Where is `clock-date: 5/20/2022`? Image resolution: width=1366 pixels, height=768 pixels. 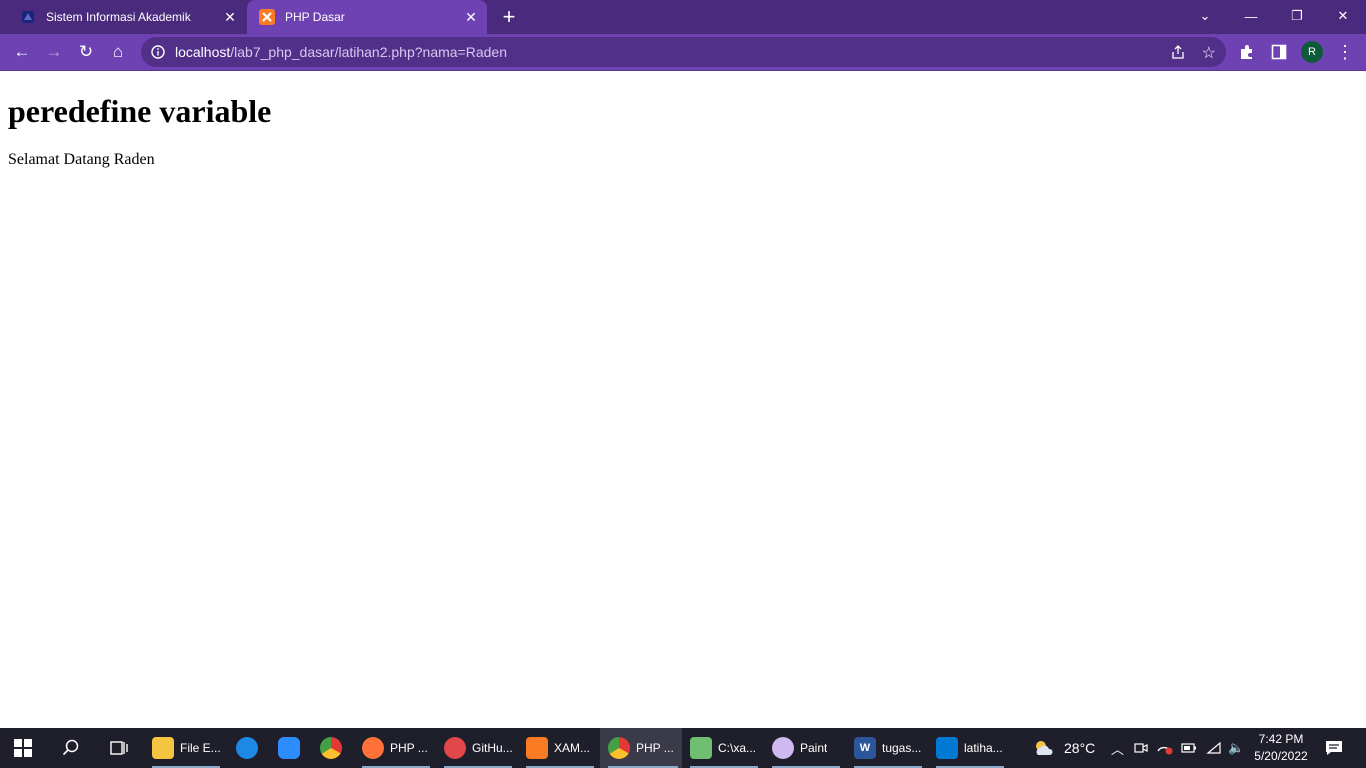
clock-date: 5/20/2022 is located at coordinates (1281, 756).